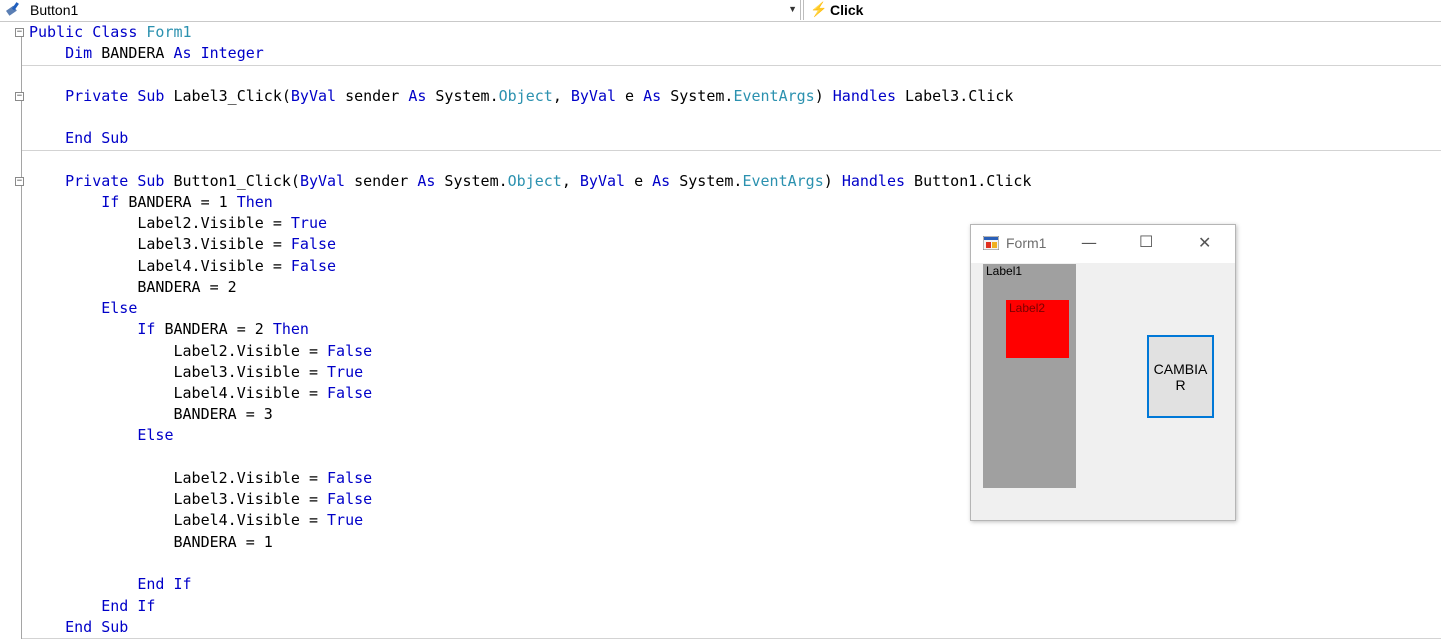 This screenshot has height=643, width=1441. I want to click on code-text: Label3.Click, so click(955, 96).